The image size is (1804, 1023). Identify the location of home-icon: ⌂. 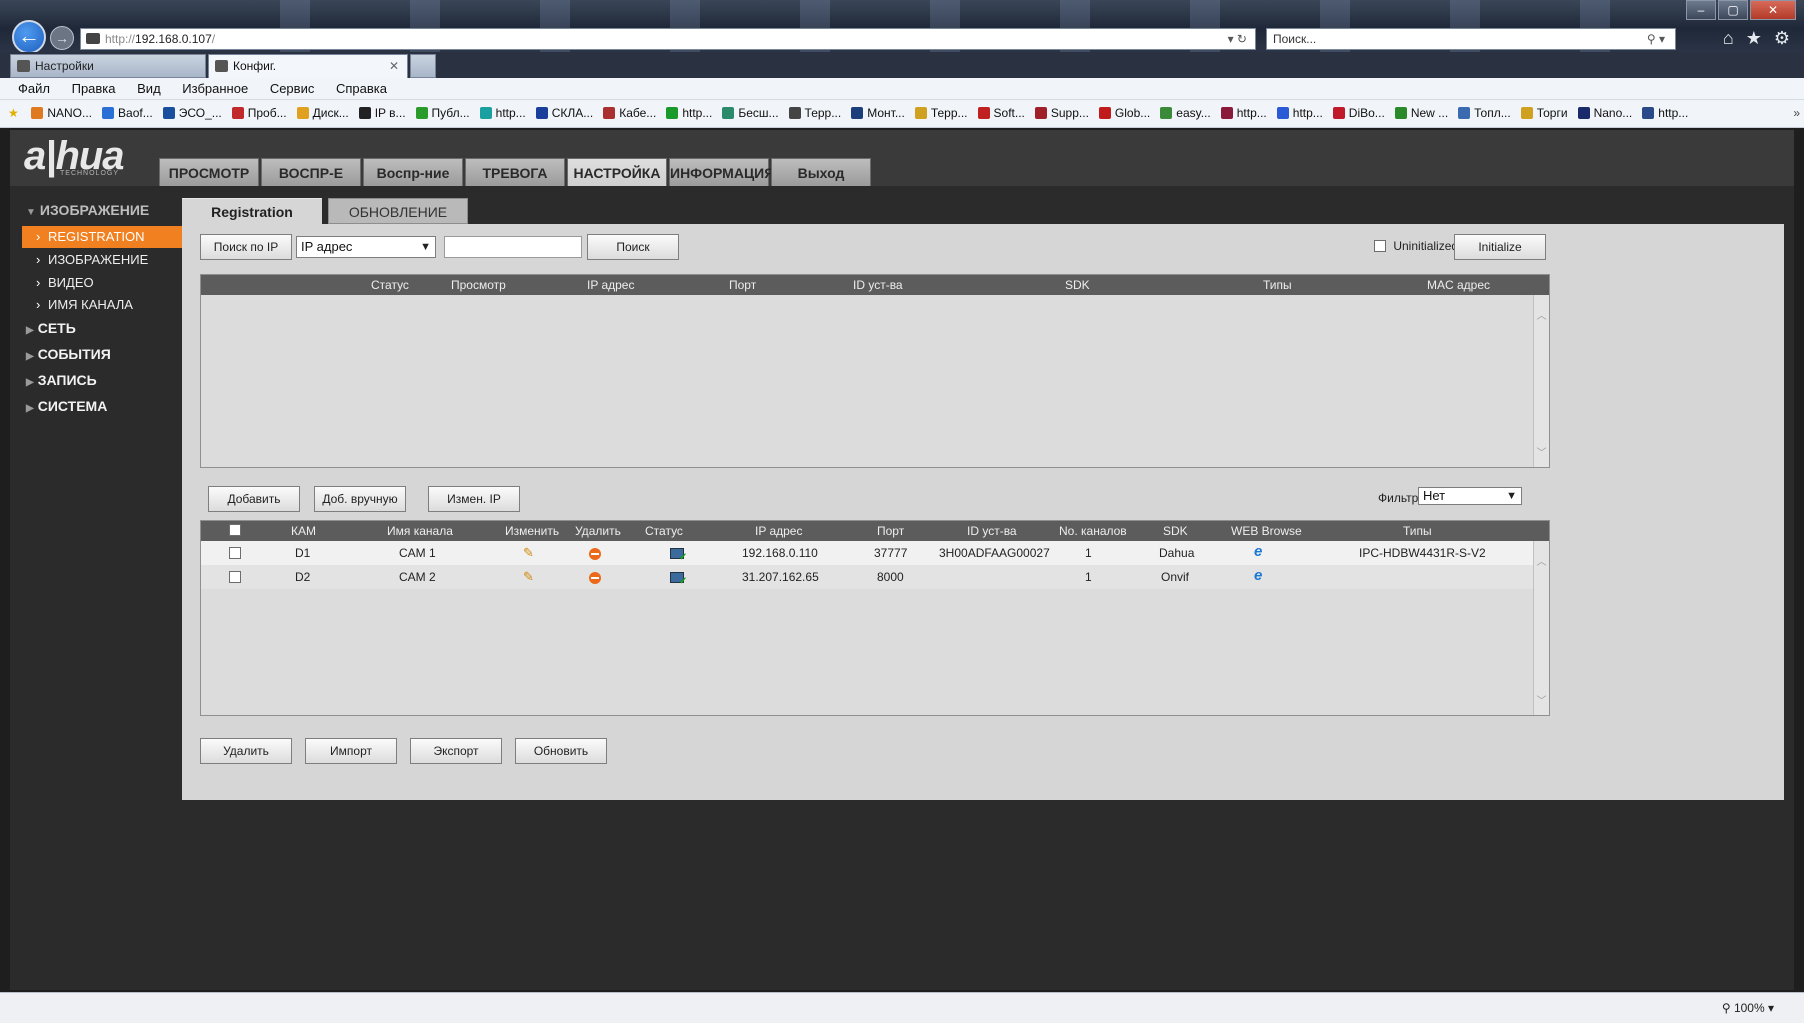
(1728, 38).